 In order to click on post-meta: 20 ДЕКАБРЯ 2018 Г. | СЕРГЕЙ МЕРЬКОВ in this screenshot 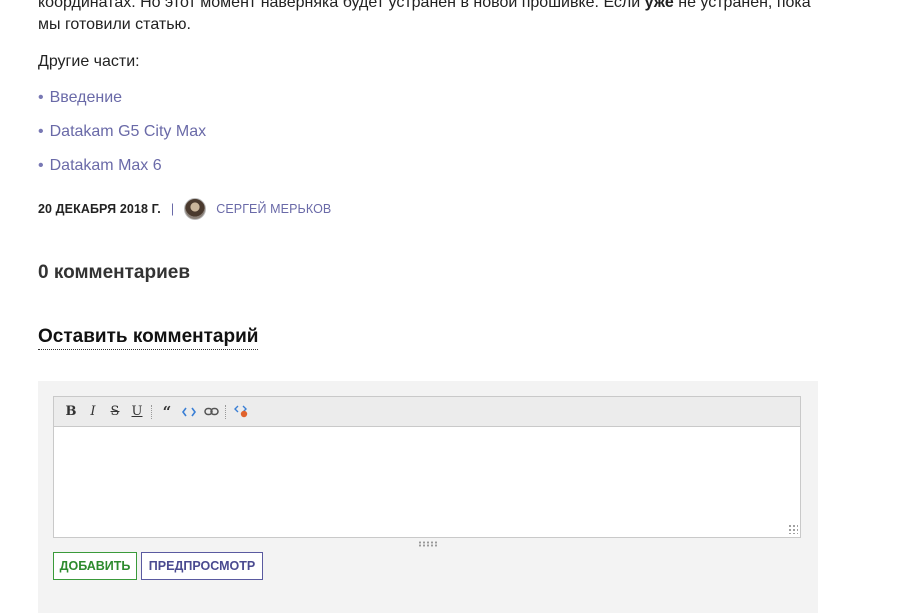, I will do `click(184, 209)`.